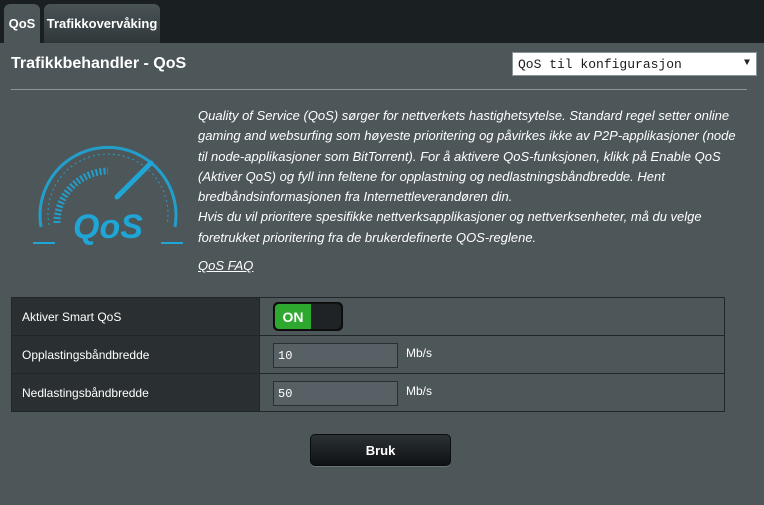 Image resolution: width=764 pixels, height=505 pixels. What do you see at coordinates (746, 63) in the screenshot?
I see `dropdown-arrow-icon: ▼` at bounding box center [746, 63].